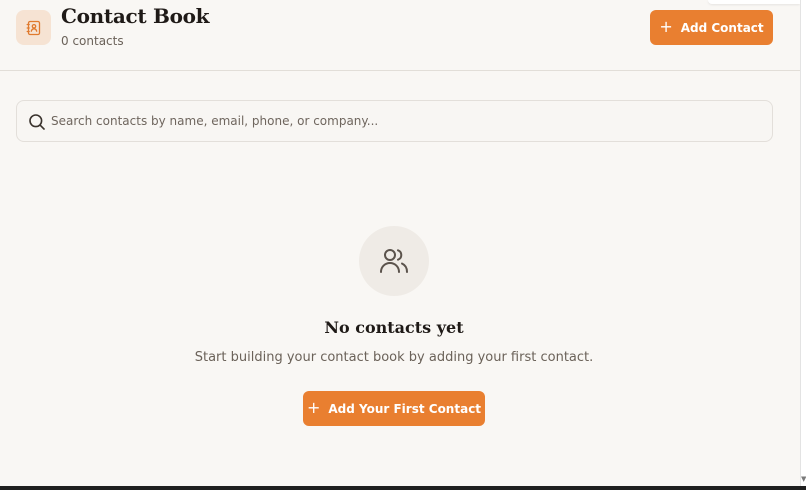 Image resolution: width=806 pixels, height=490 pixels. What do you see at coordinates (401, 121) in the screenshot?
I see `search-input` at bounding box center [401, 121].